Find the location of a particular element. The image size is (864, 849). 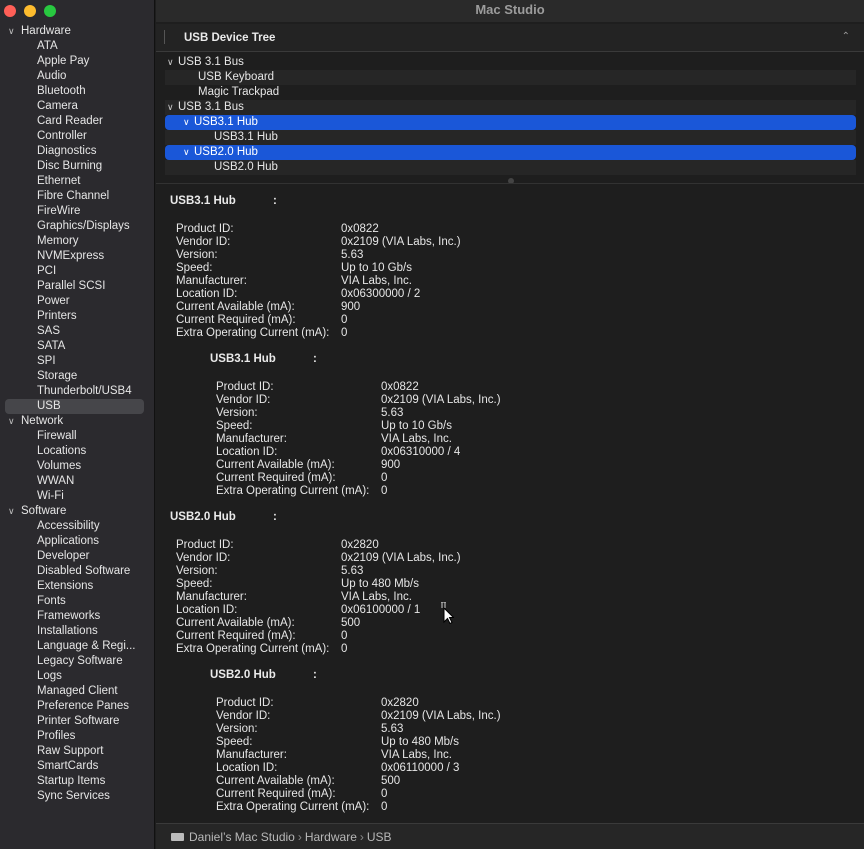

sidebar-item-managed-client: Managed Client is located at coordinates (77, 691).